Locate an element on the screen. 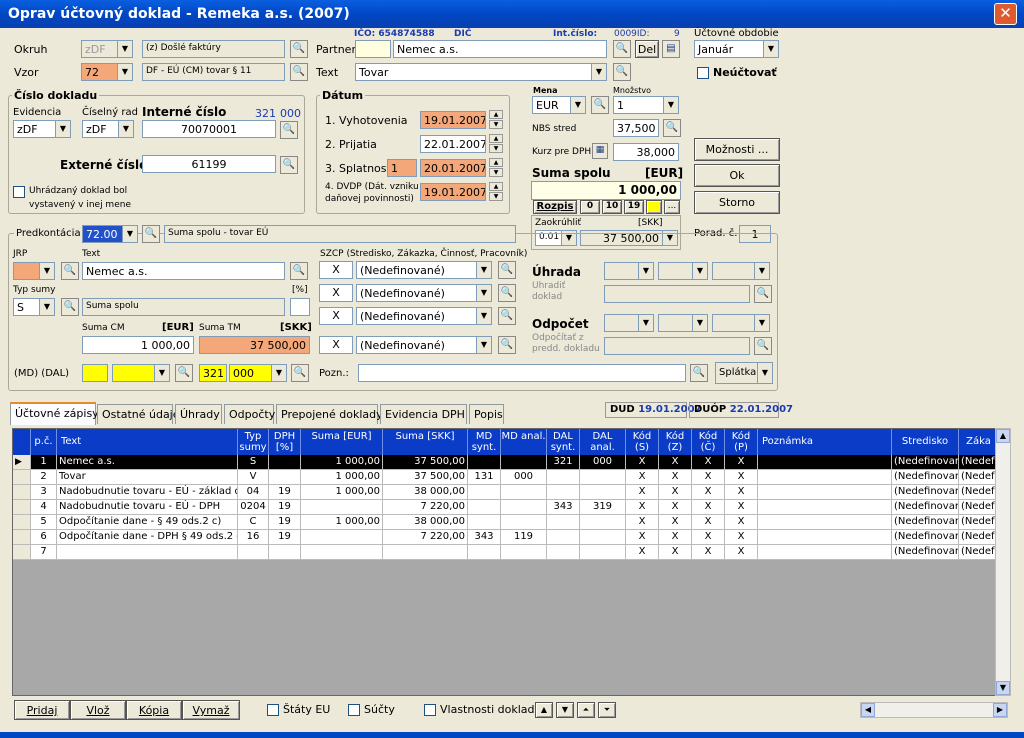  spin-down-icon: ▼ is located at coordinates (496, 172).